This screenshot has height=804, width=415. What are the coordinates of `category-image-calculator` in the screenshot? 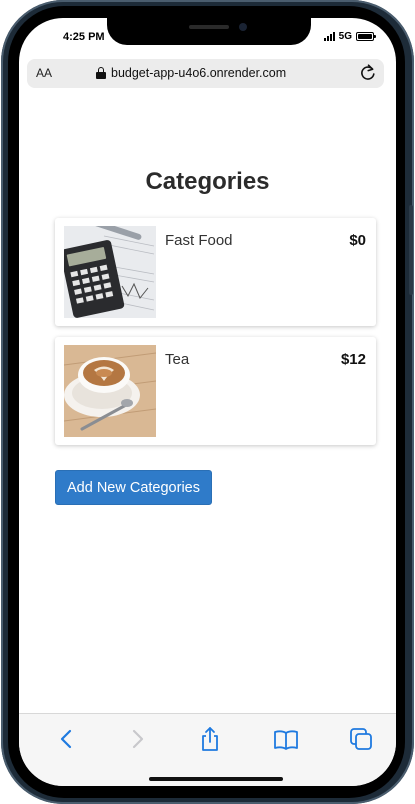 It's located at (110, 272).